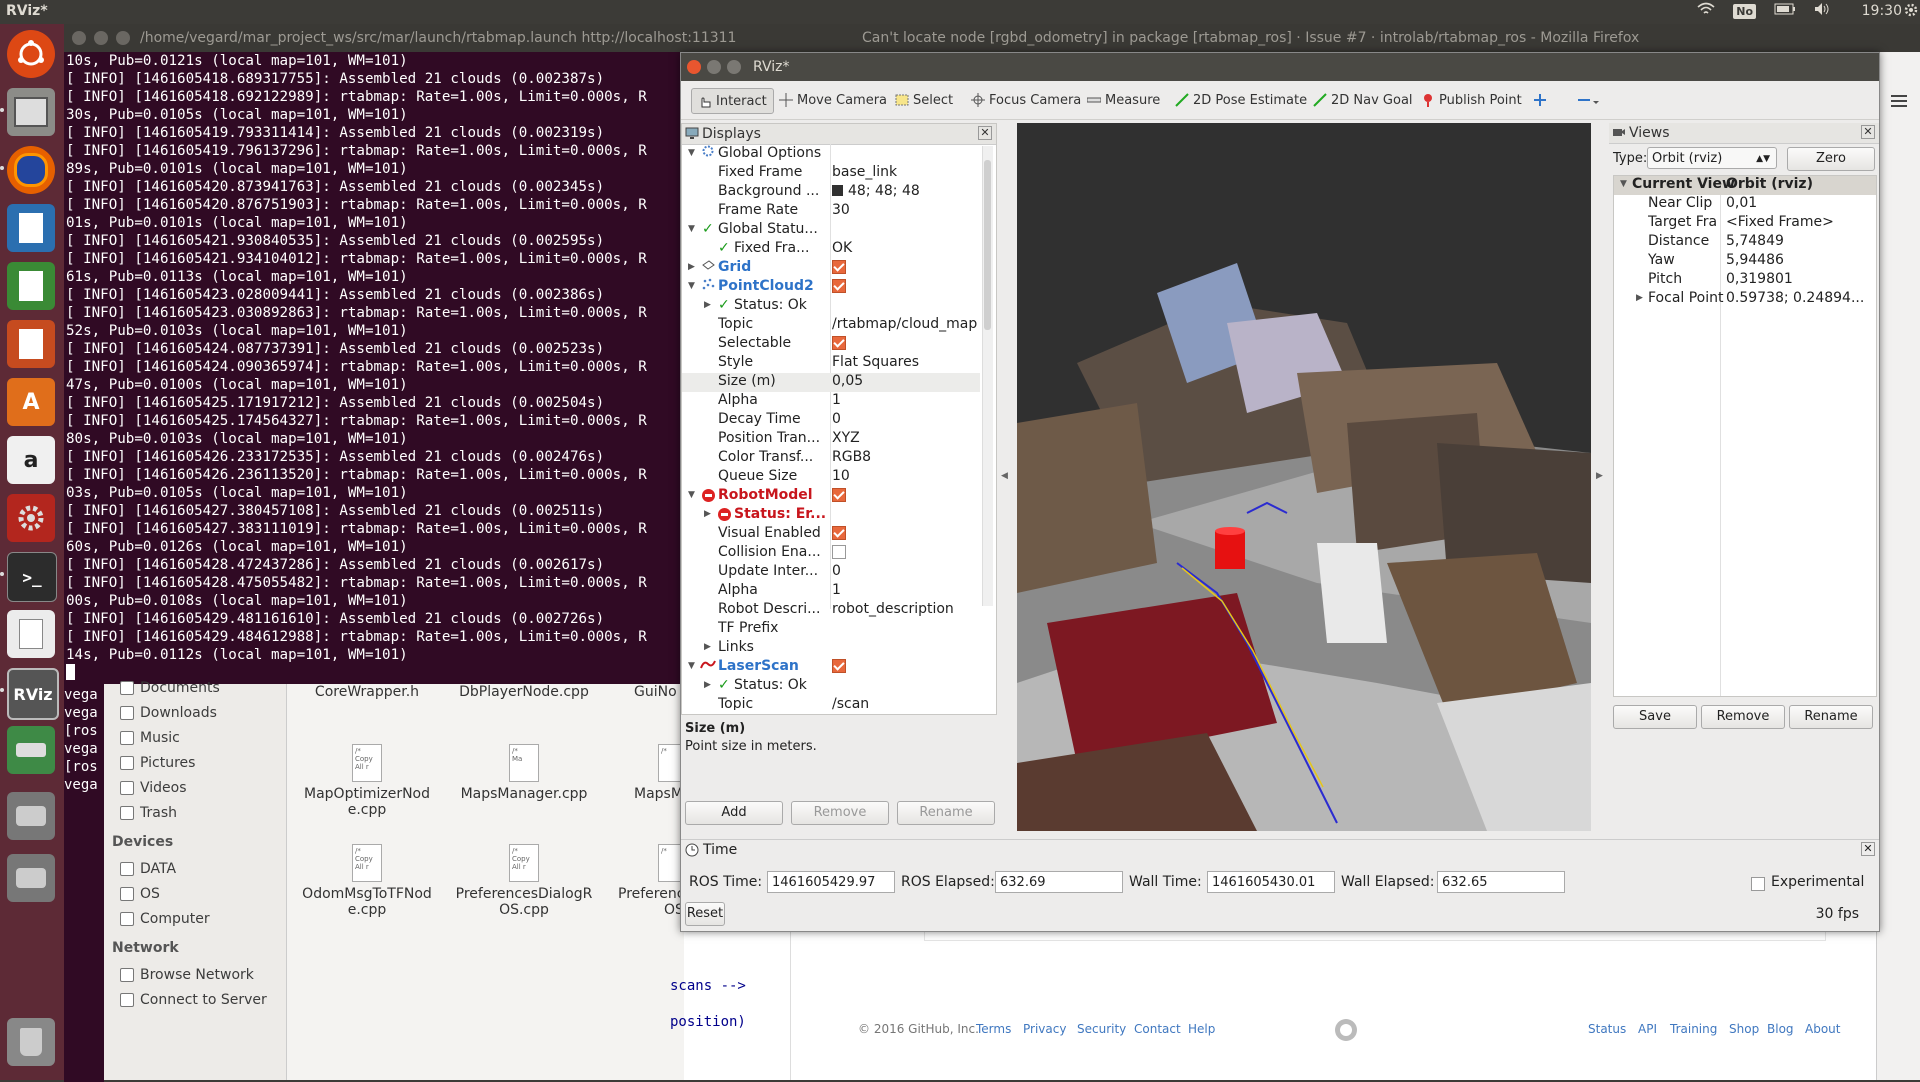 The image size is (1920, 1082). I want to click on experimental-checkbox, so click(1758, 884).